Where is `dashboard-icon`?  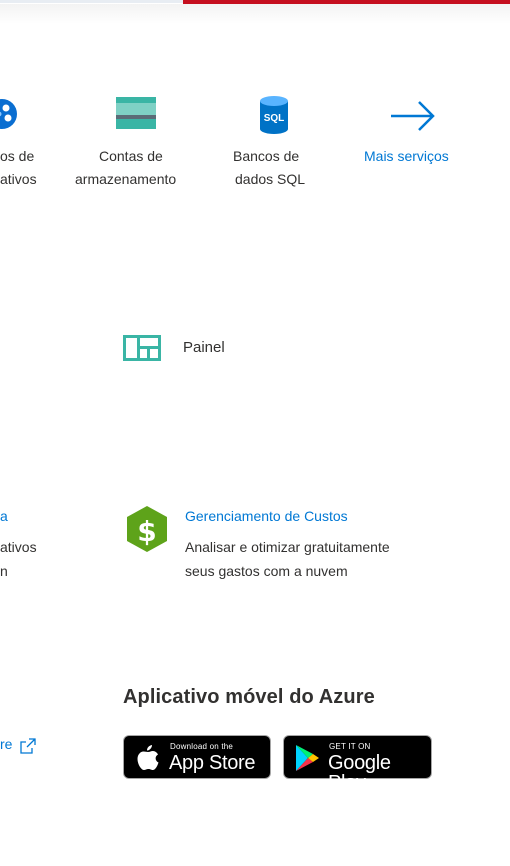
dashboard-icon is located at coordinates (142, 348).